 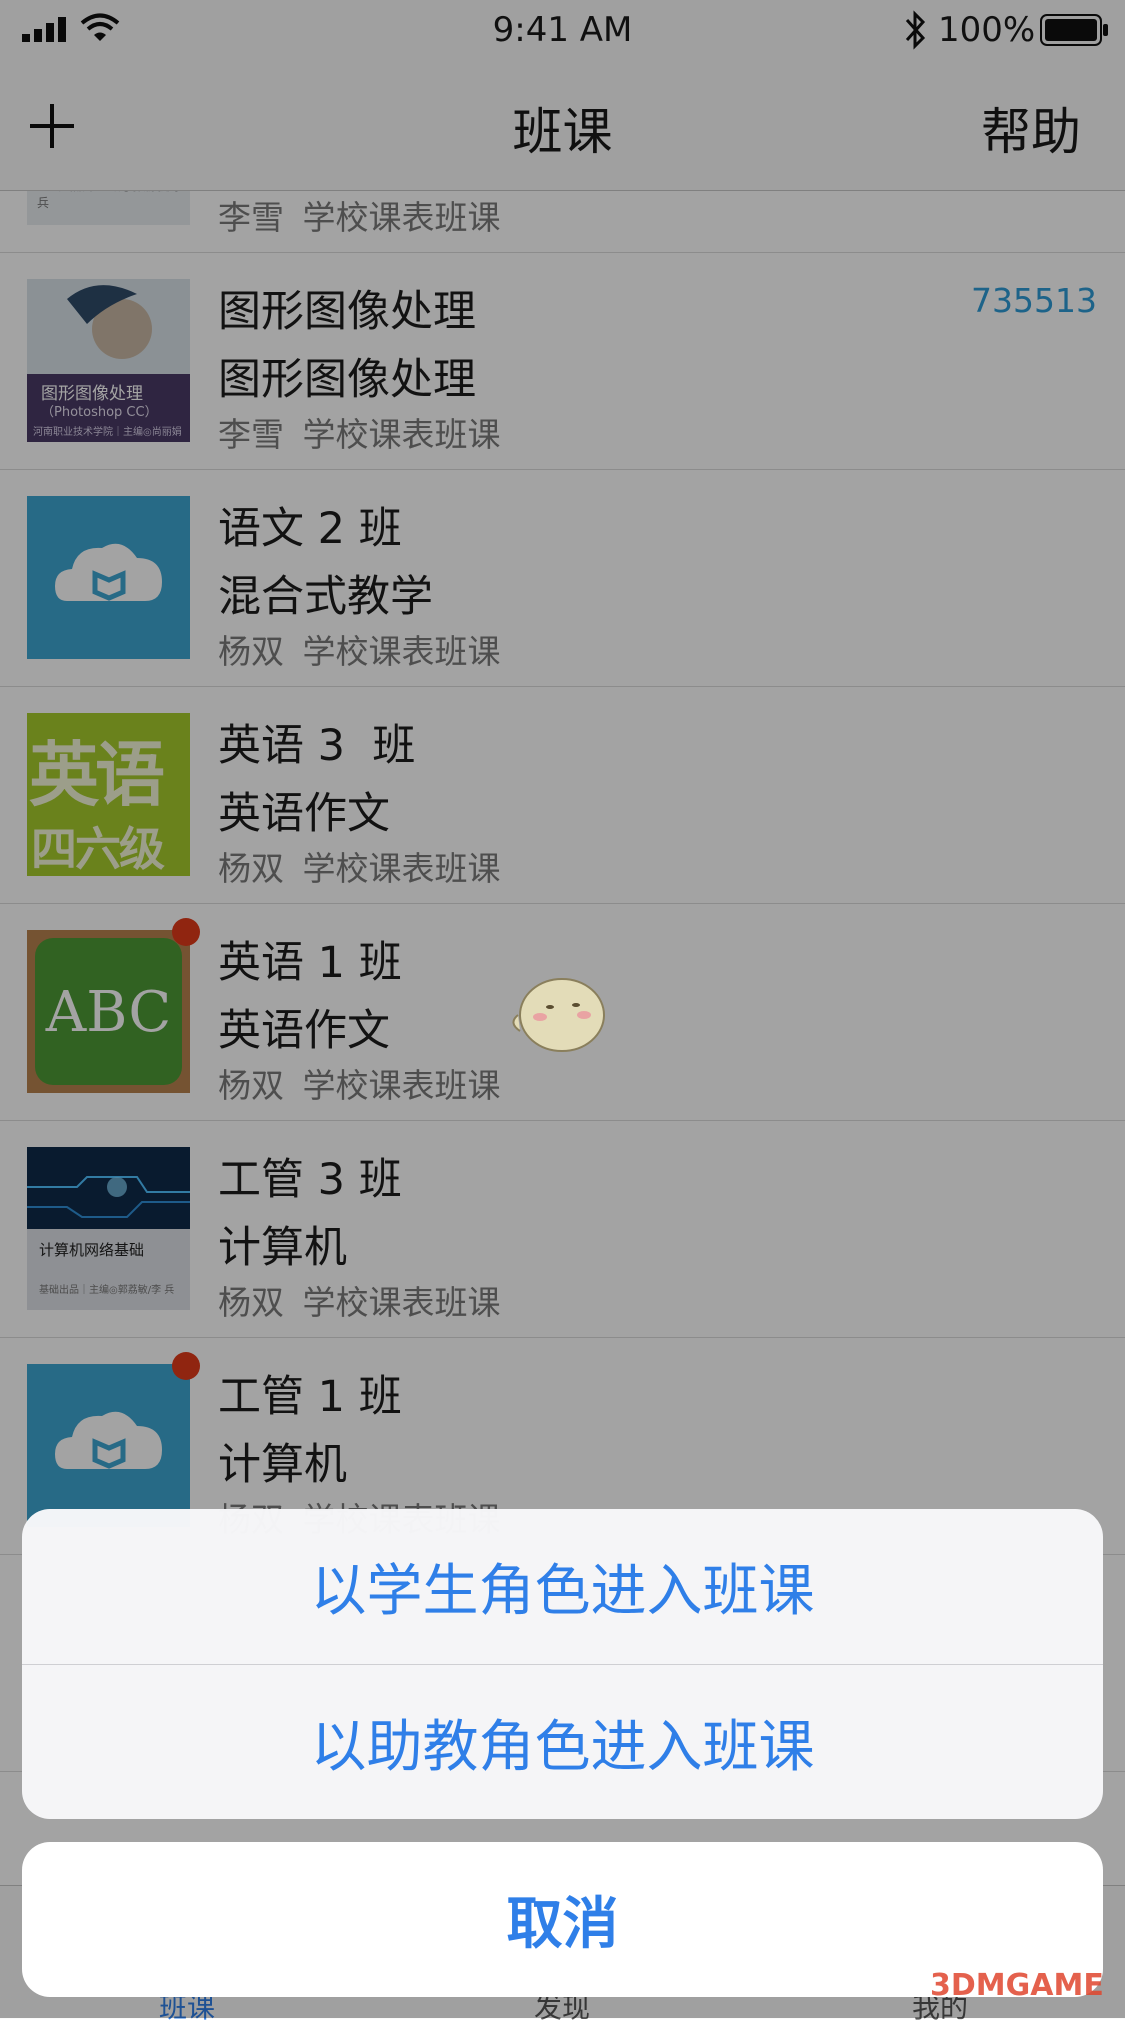 What do you see at coordinates (558, 1015) in the screenshot?
I see `bird-mascot-icon` at bounding box center [558, 1015].